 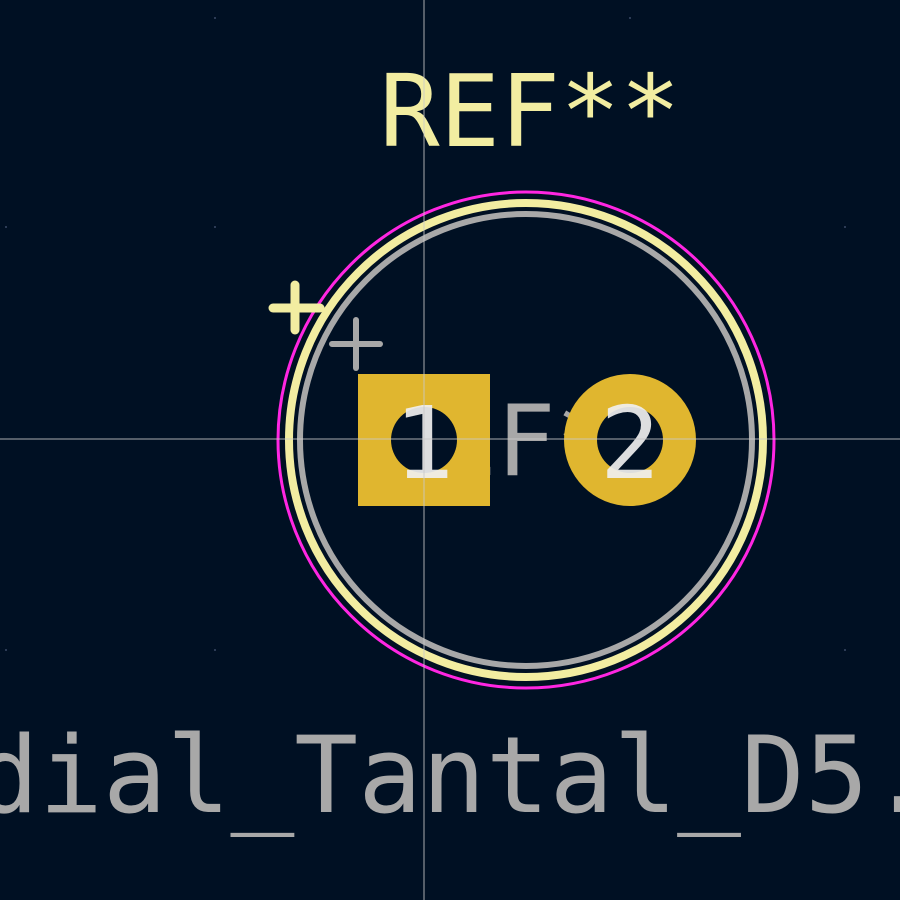 What do you see at coordinates (630, 443) in the screenshot?
I see `pad-2-number: 2` at bounding box center [630, 443].